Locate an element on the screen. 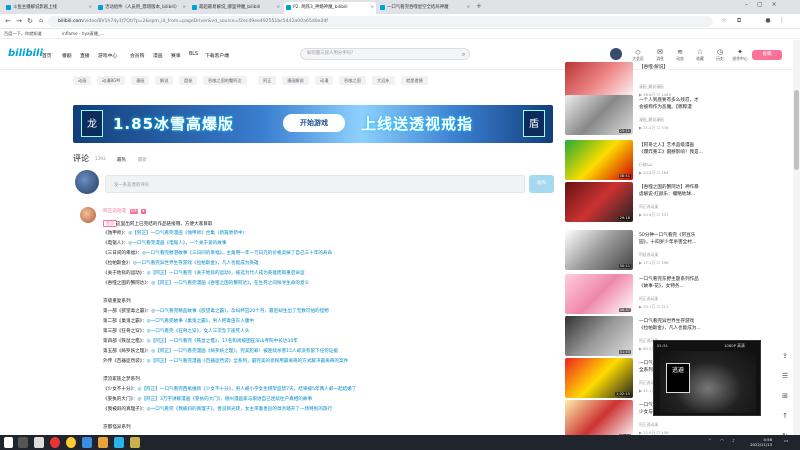  sort-new-tab: 最新 is located at coordinates (142, 160).